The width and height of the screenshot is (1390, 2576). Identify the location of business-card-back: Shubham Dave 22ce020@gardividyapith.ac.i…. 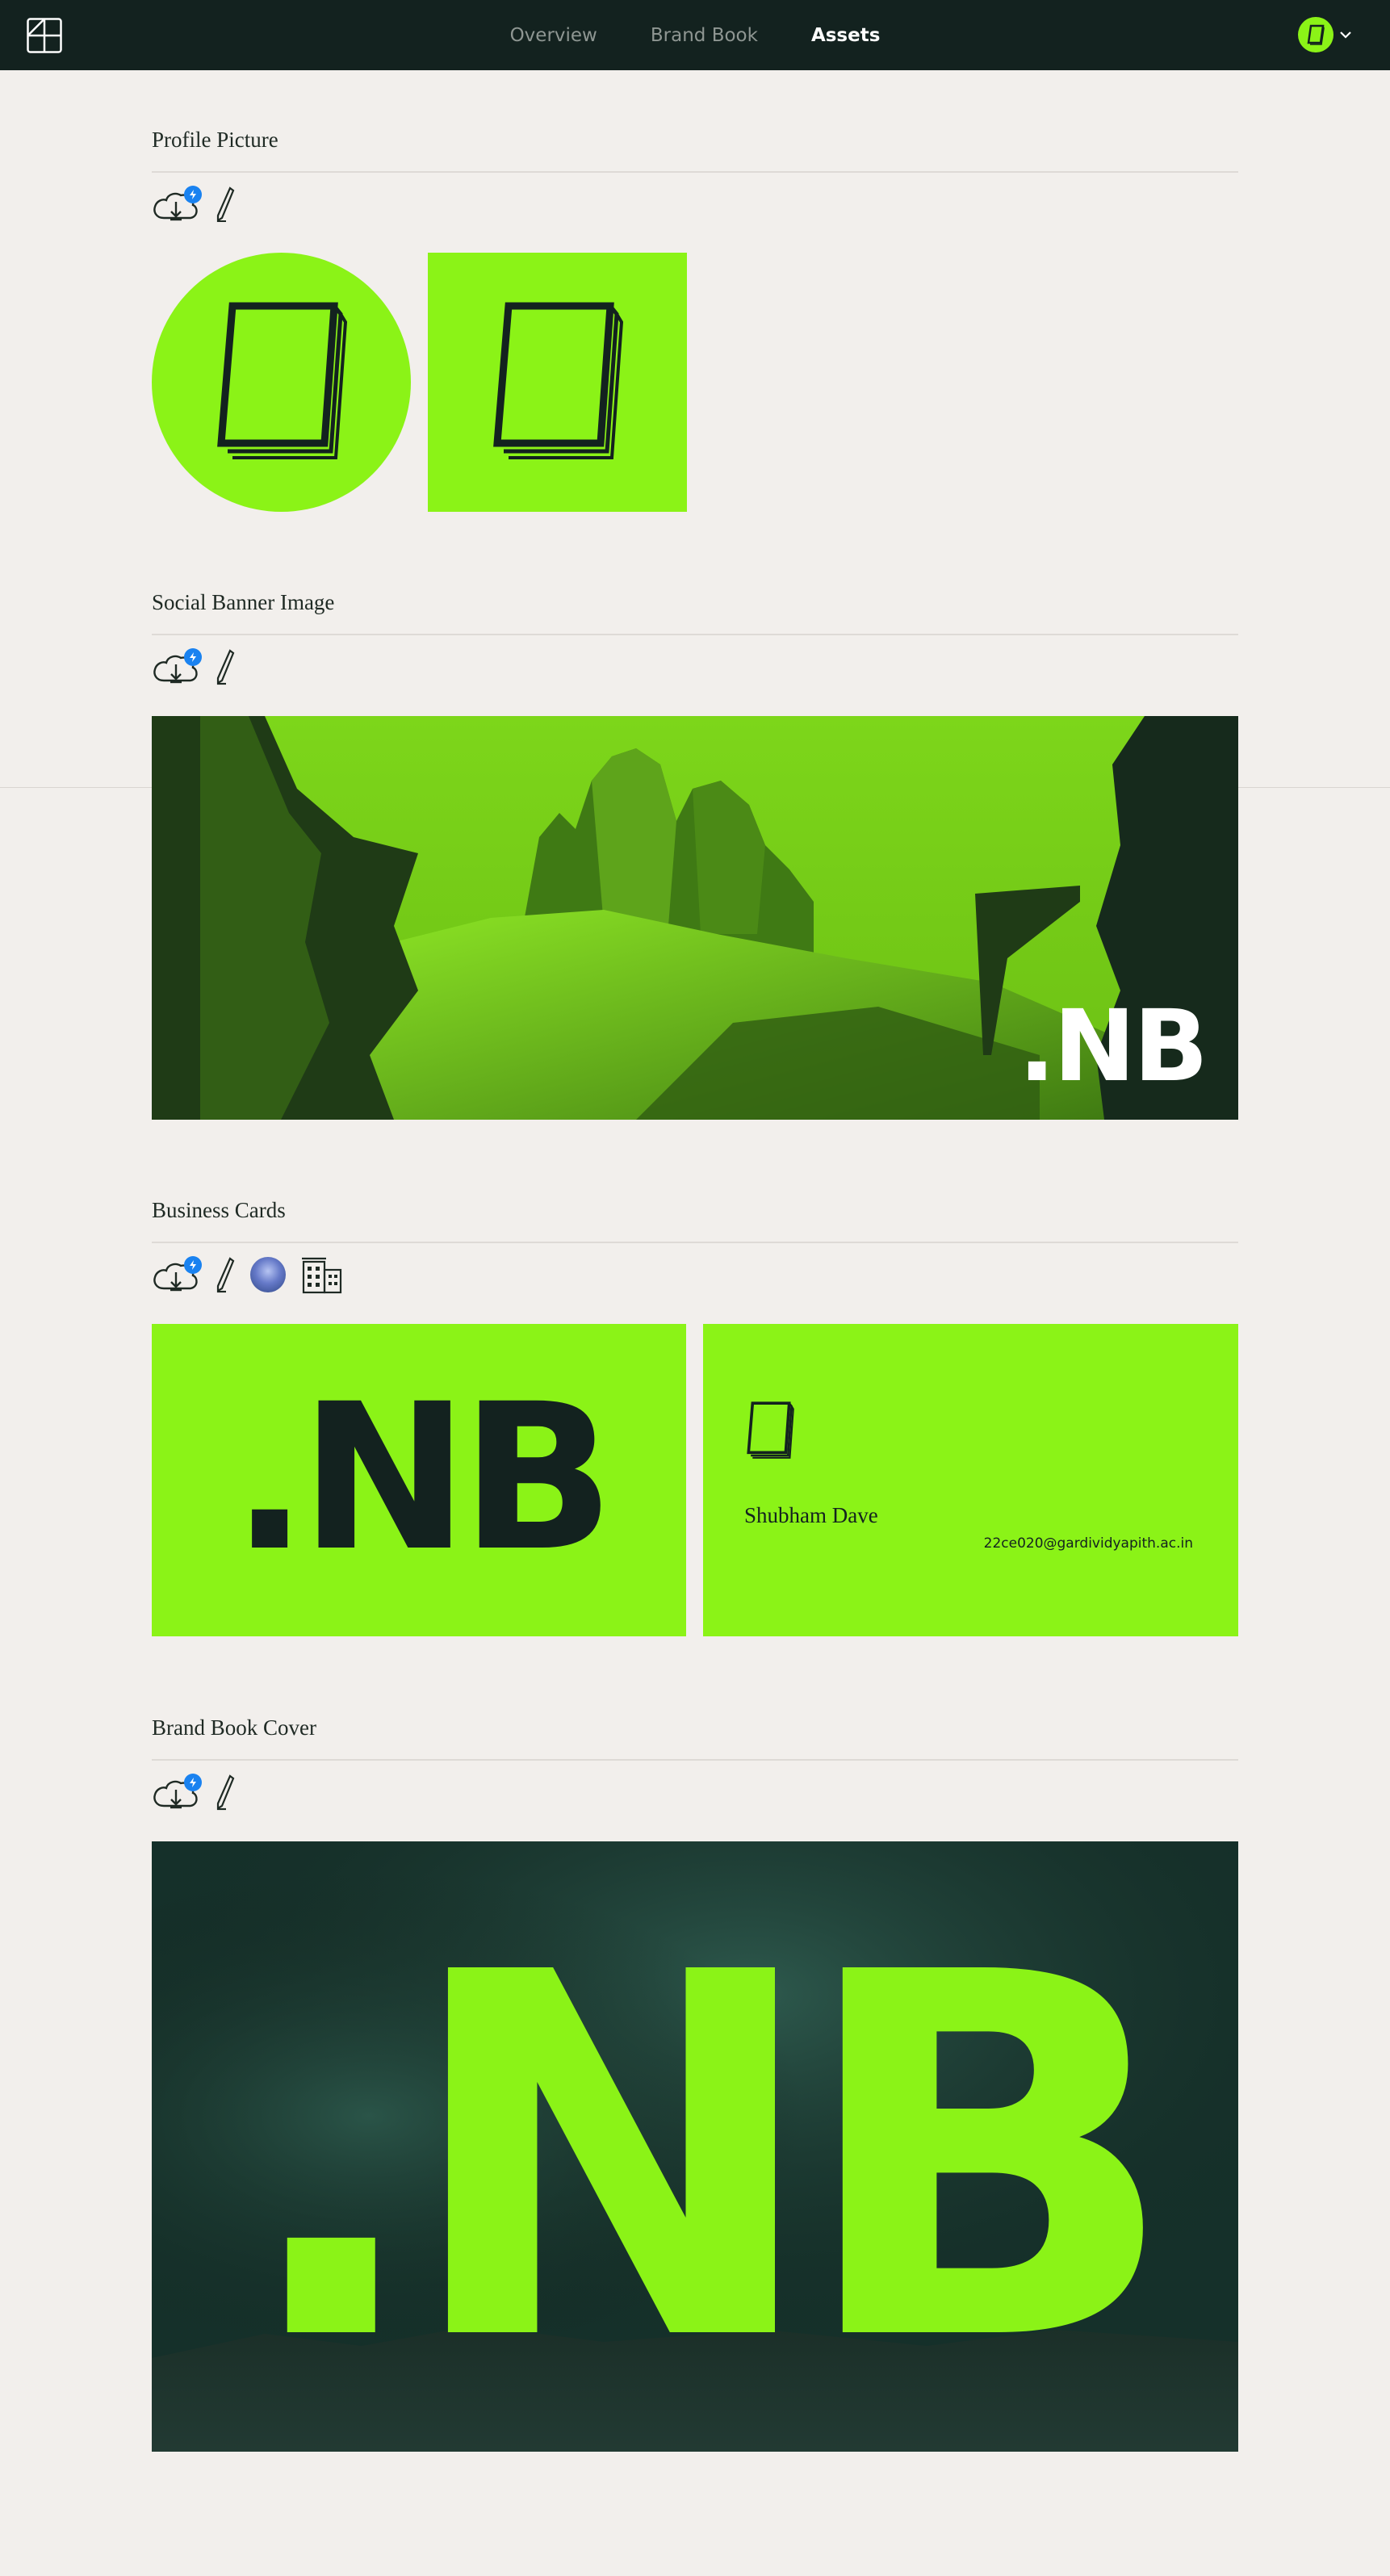
(970, 1480).